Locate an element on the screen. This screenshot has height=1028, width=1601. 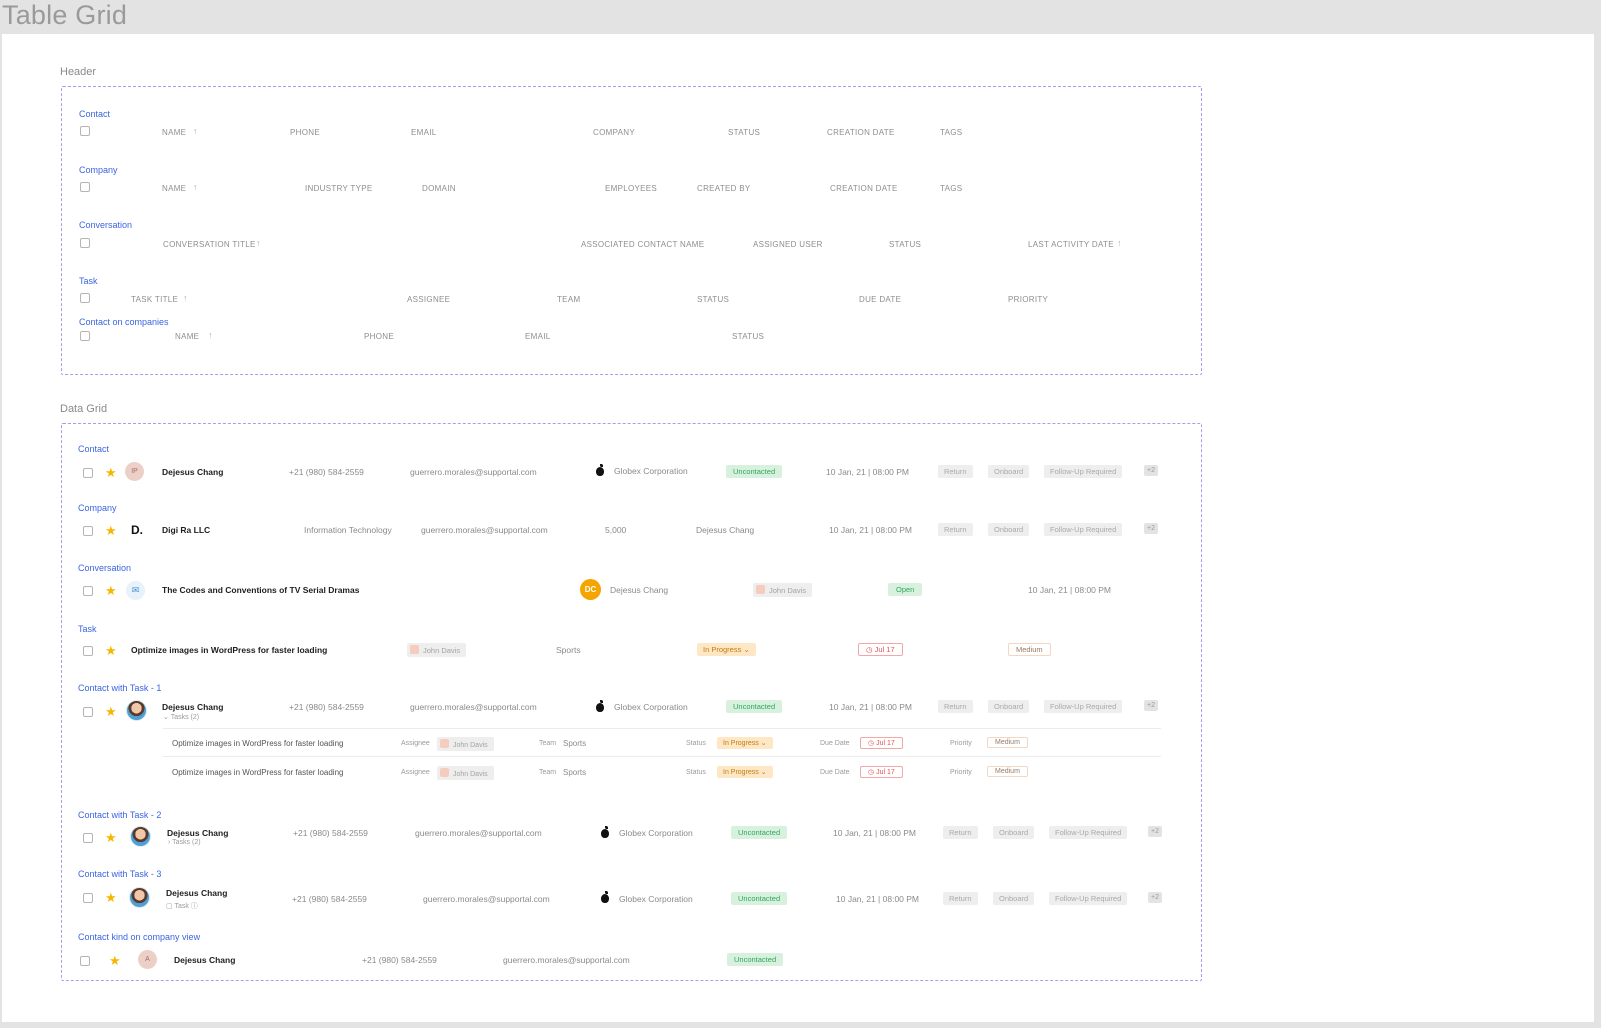
company-domain: guerrero.morales@supportal.com is located at coordinates (484, 530).